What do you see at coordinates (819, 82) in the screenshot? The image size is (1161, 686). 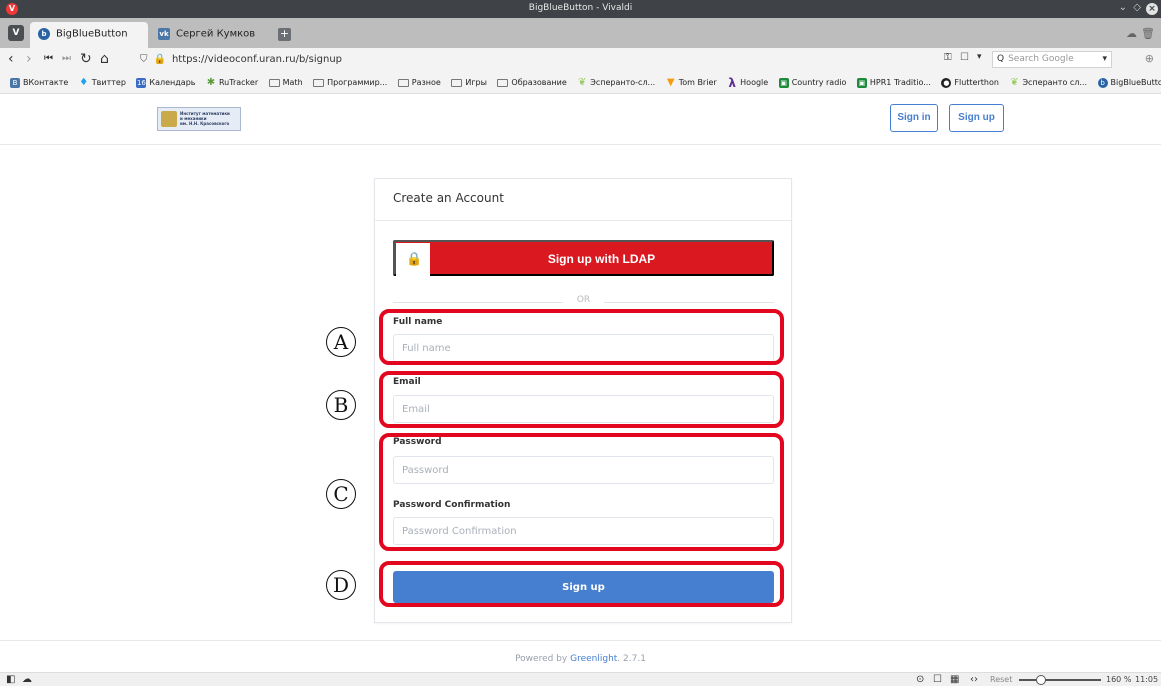 I see `bookmark-label: Country radio` at bounding box center [819, 82].